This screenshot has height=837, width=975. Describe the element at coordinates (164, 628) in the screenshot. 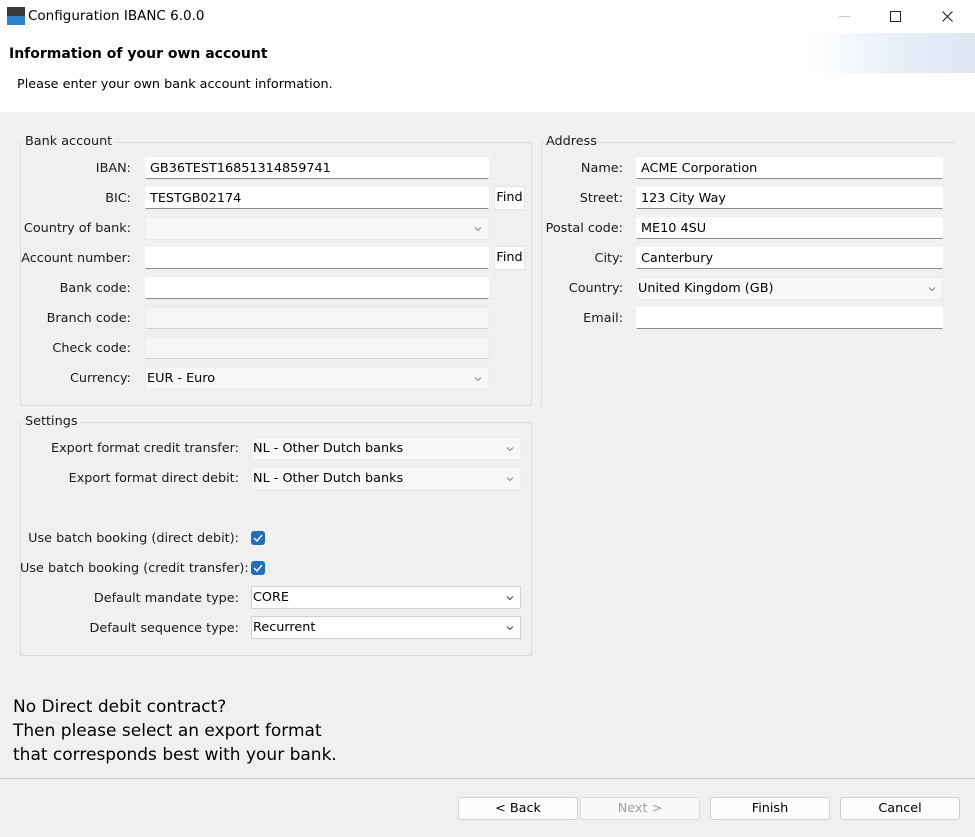

I see `sequence-label: Default sequence type:` at that location.